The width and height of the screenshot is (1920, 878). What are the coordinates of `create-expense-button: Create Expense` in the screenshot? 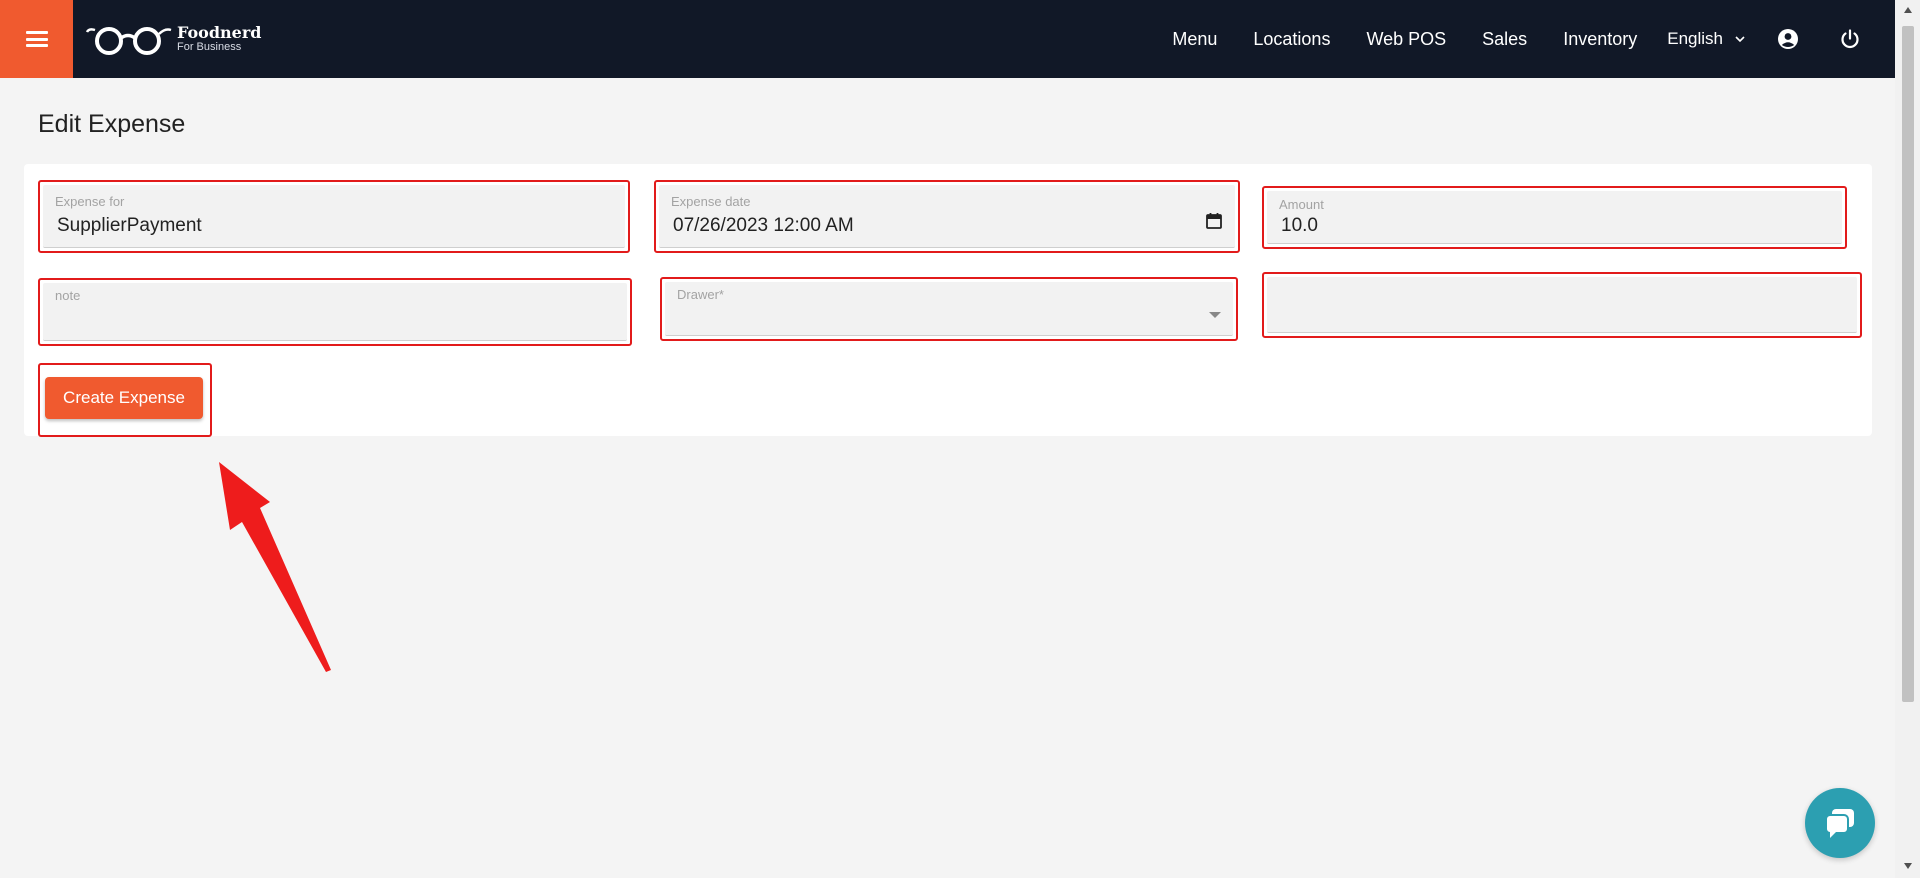 It's located at (124, 398).